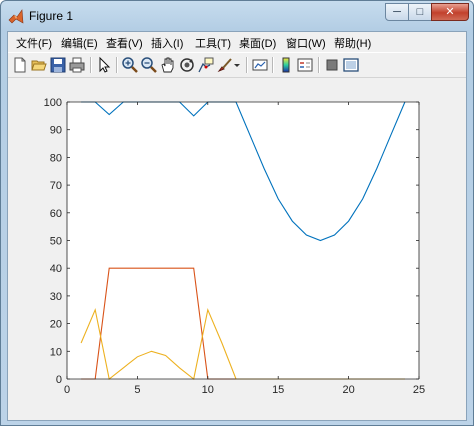 Image resolution: width=474 pixels, height=426 pixels. Describe the element at coordinates (56, 297) in the screenshot. I see `y-tick-label: 30` at that location.